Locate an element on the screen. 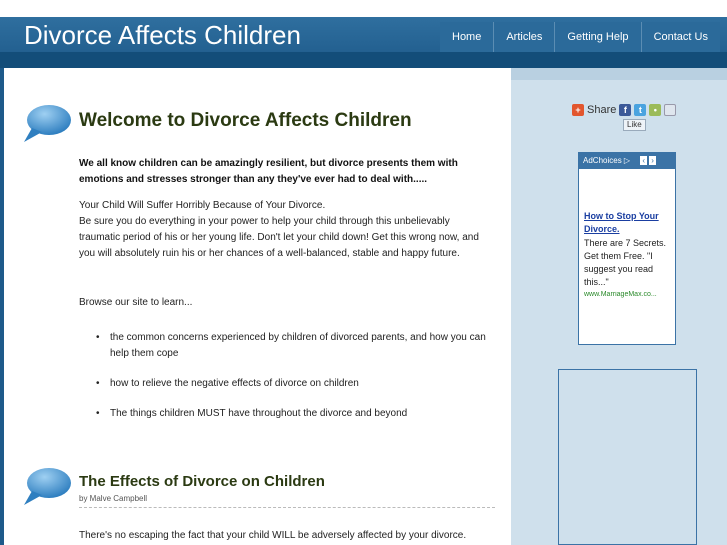 Image resolution: width=727 pixels, height=545 pixels. email-icon is located at coordinates (670, 110).